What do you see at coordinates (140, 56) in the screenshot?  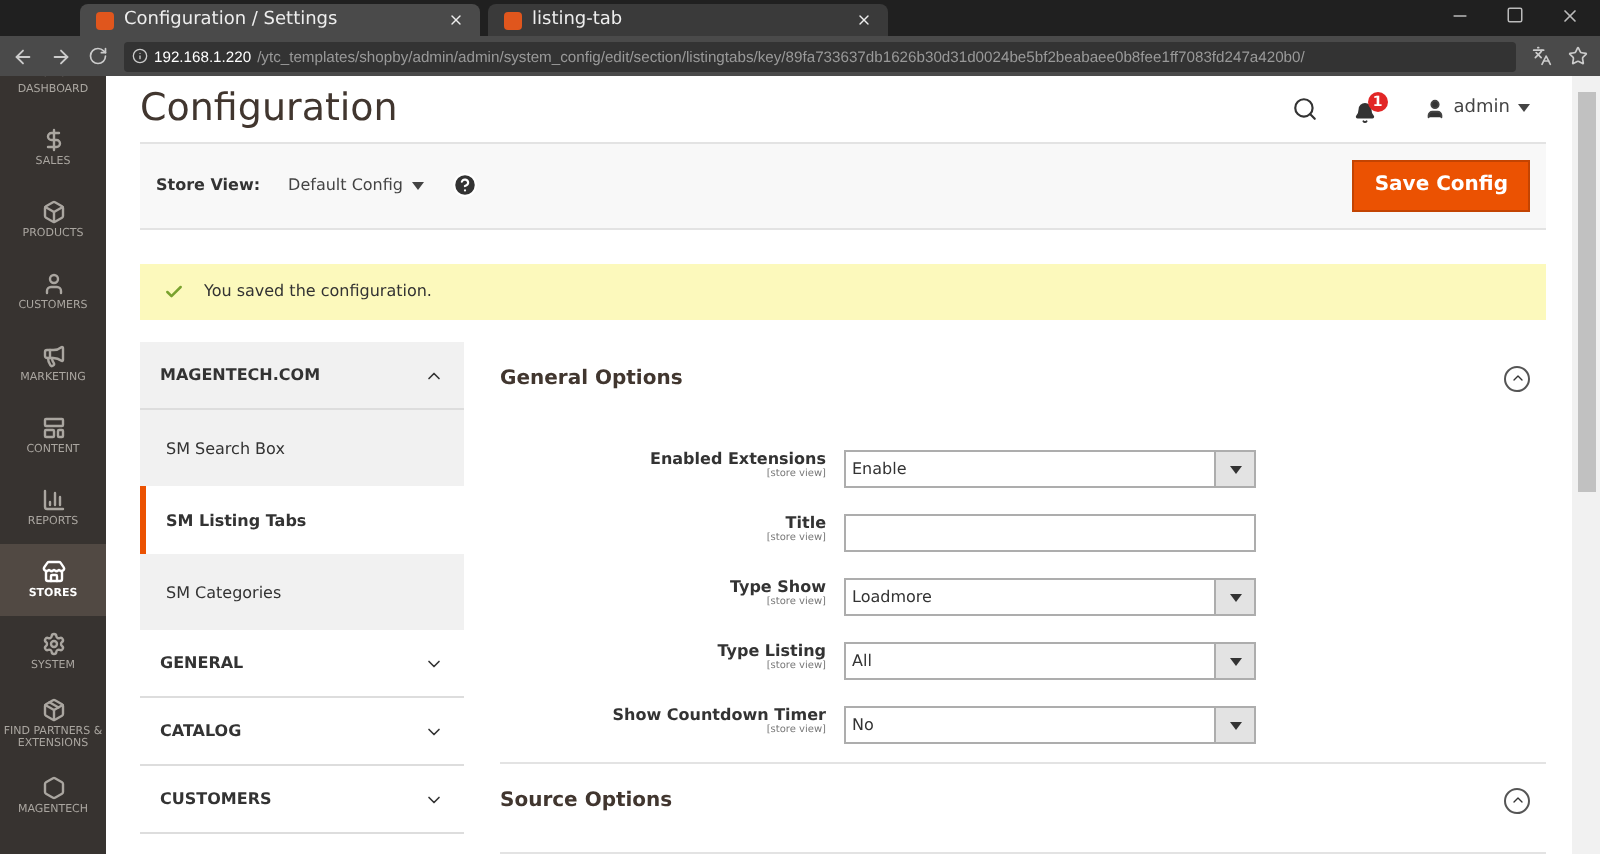 I see `info-icon` at bounding box center [140, 56].